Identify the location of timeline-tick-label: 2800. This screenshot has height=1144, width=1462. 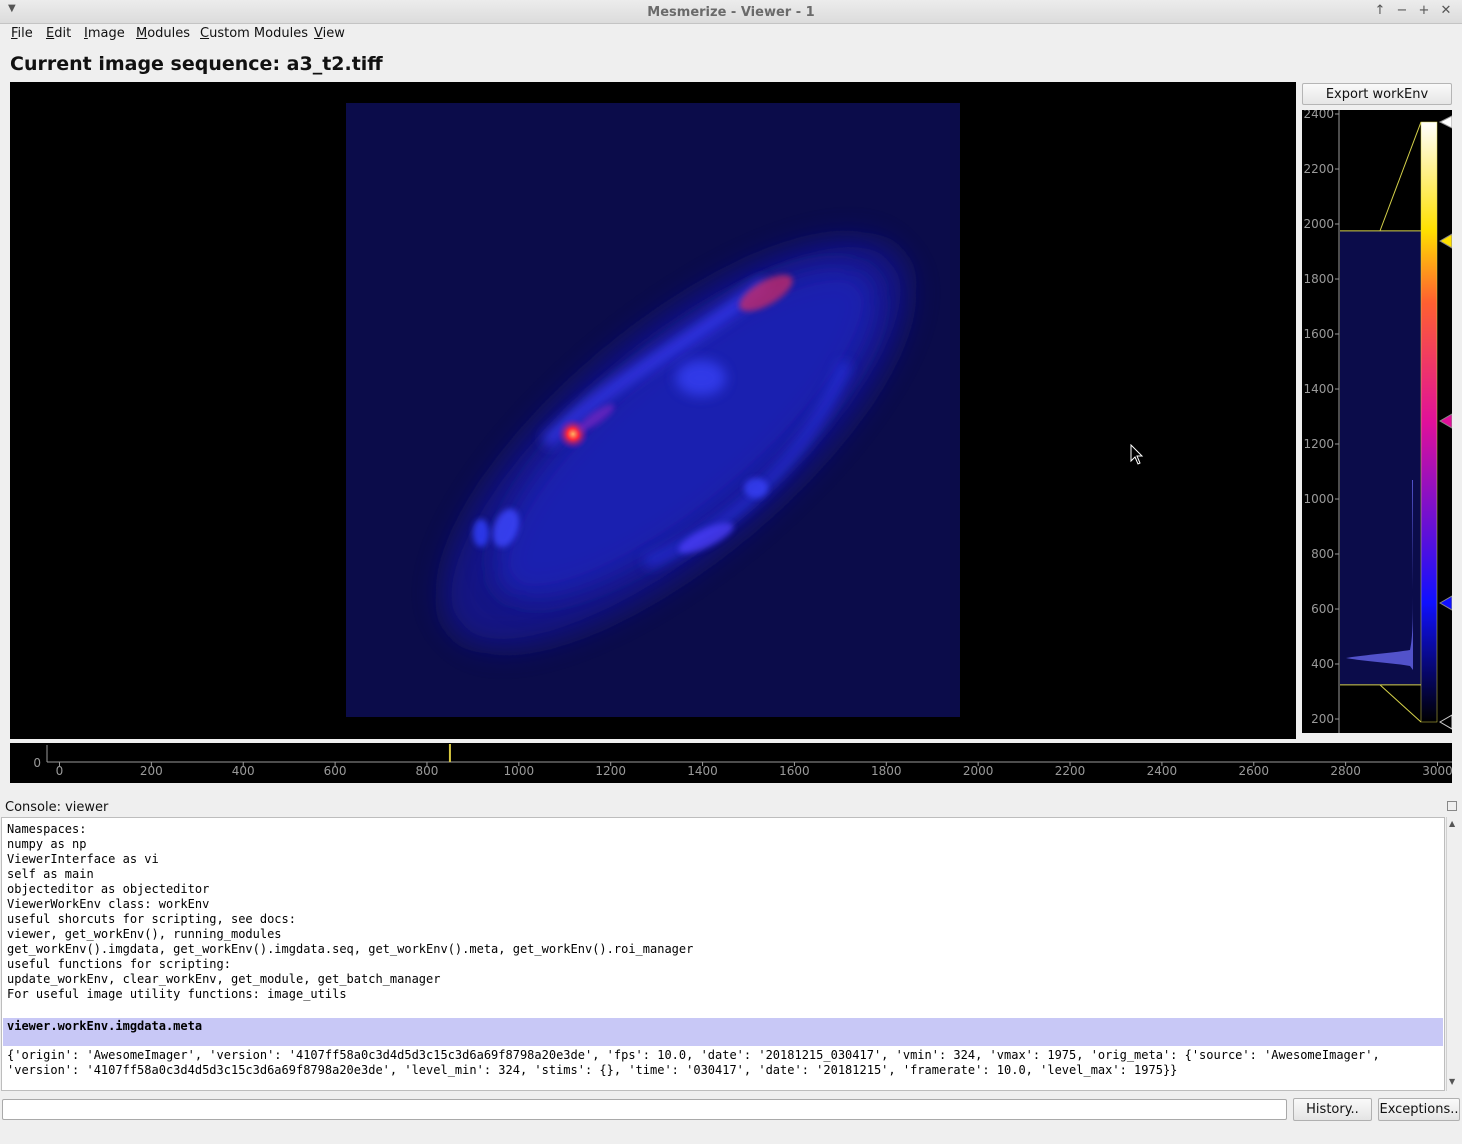
(1345, 771).